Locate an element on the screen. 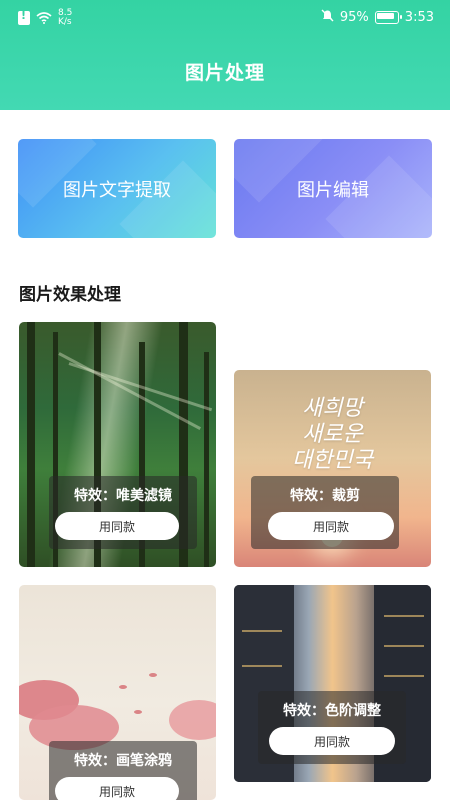 The width and height of the screenshot is (450, 800). blossom-image is located at coordinates (192, 720).